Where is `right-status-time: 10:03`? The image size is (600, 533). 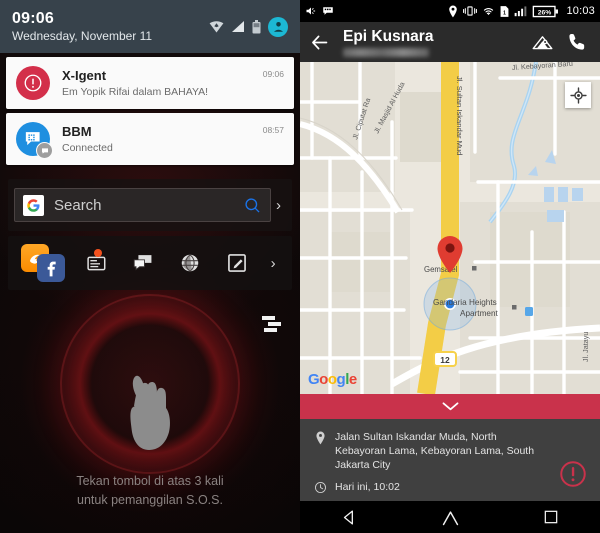 right-status-time: 10:03 is located at coordinates (580, 11).